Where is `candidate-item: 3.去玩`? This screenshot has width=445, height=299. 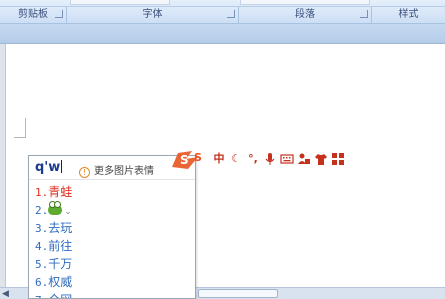 candidate-item: 3.去玩 is located at coordinates (53, 228).